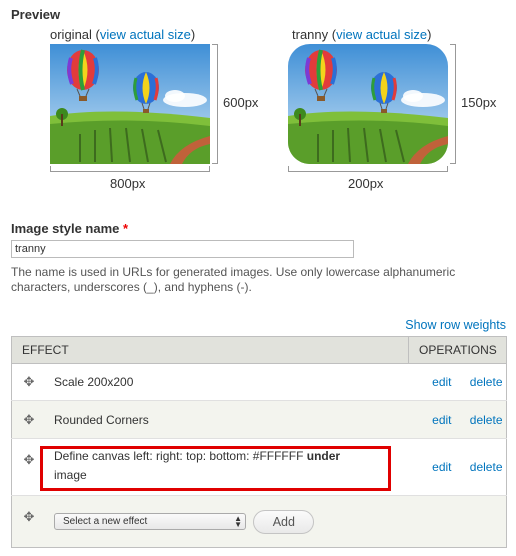 The height and width of the screenshot is (556, 516). What do you see at coordinates (455, 325) in the screenshot?
I see `show-row-weights-link: Show row weights` at bounding box center [455, 325].